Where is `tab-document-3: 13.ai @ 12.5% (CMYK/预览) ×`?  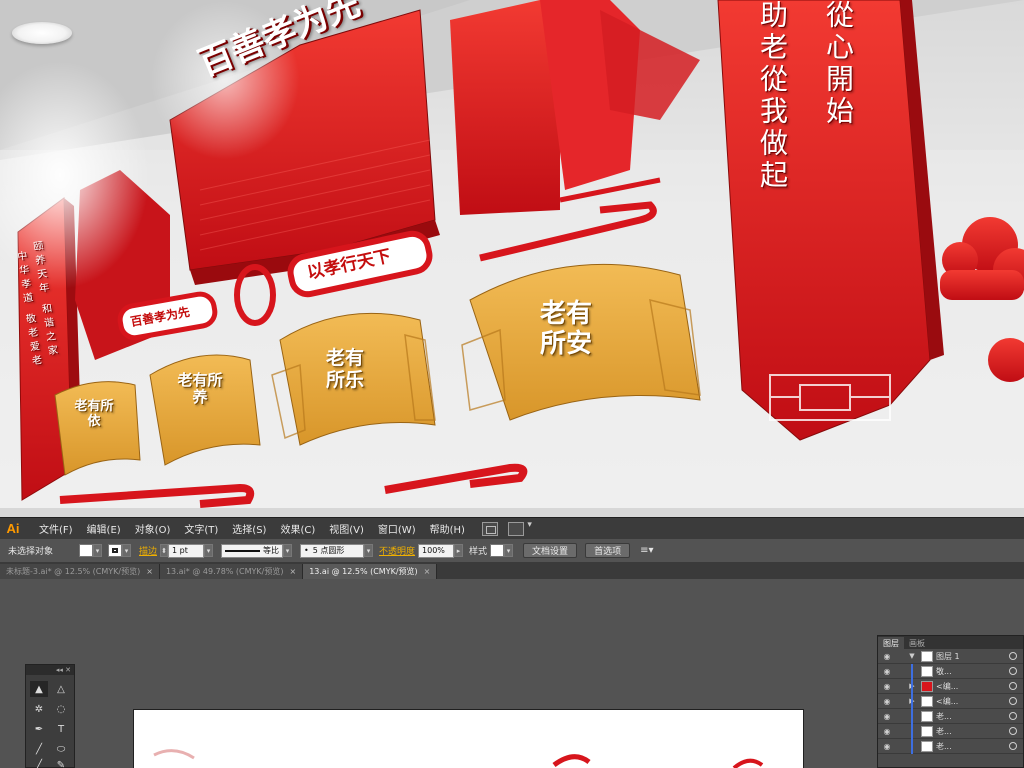 tab-document-3: 13.ai @ 12.5% (CMYK/预览) × is located at coordinates (370, 571).